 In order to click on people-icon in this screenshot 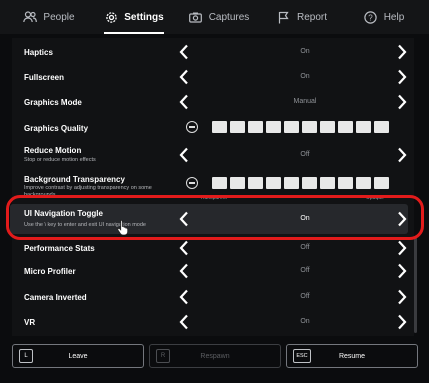, I will do `click(30, 17)`.